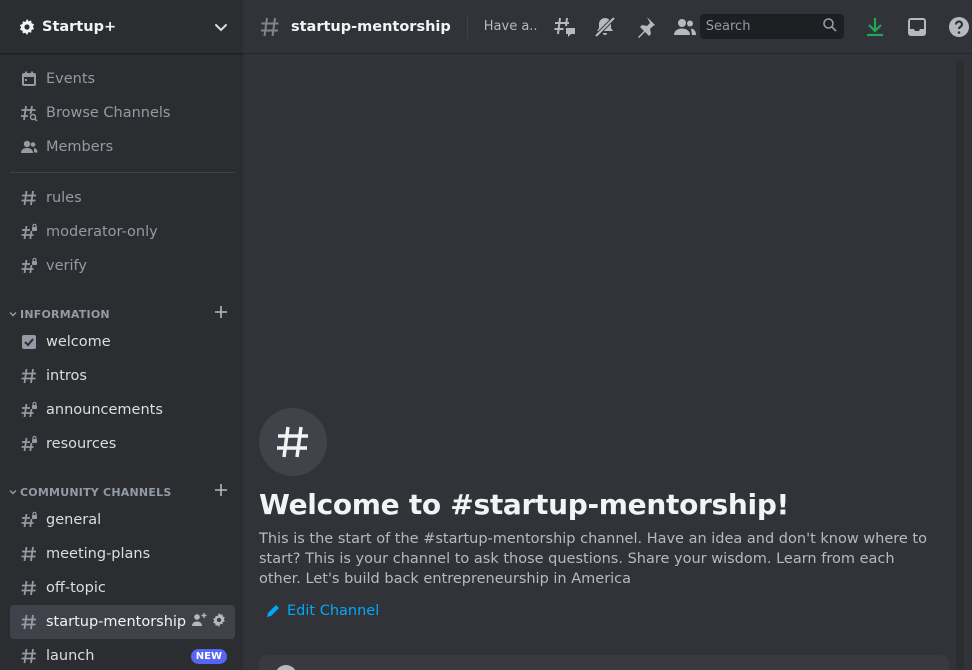 The width and height of the screenshot is (972, 670). Describe the element at coordinates (122, 172) in the screenshot. I see `sidebar-divider` at that location.